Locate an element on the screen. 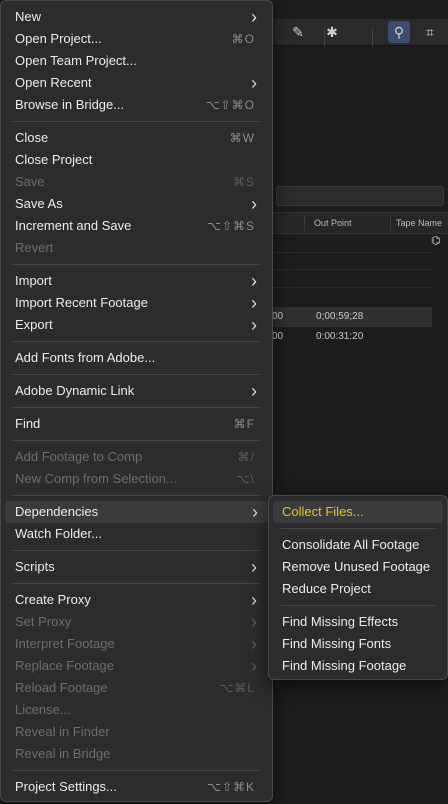 The width and height of the screenshot is (448, 804). menu-item-find-missing-footage: Find Missing Footage is located at coordinates (358, 666).